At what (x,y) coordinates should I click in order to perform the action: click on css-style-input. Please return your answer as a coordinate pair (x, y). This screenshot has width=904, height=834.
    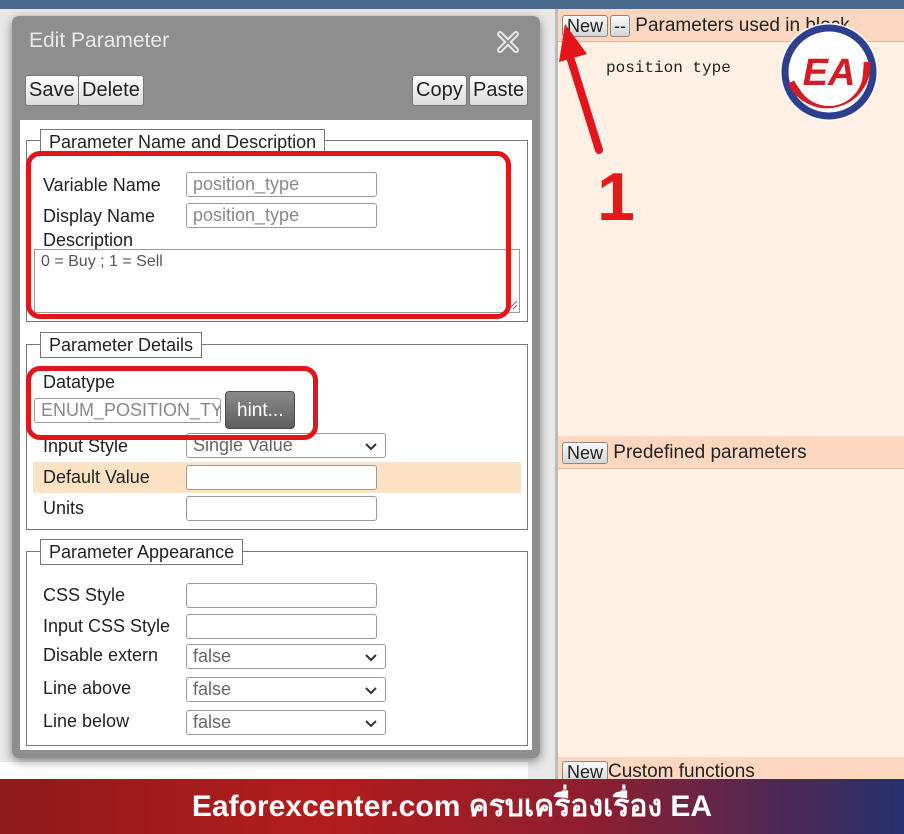
    Looking at the image, I should click on (281, 595).